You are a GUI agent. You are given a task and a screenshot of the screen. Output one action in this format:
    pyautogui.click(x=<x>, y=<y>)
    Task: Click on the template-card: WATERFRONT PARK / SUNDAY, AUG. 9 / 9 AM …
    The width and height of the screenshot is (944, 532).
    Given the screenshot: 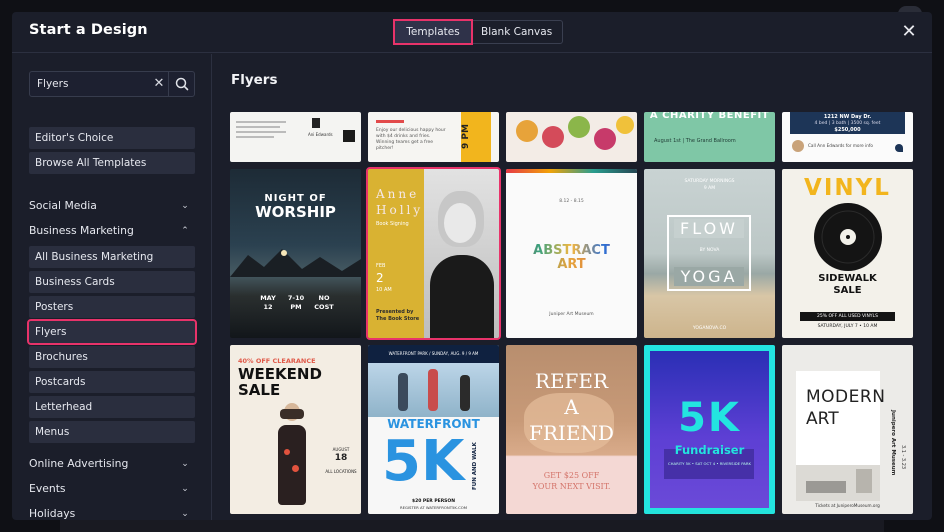 What is the action you would take?
    pyautogui.click(x=433, y=429)
    